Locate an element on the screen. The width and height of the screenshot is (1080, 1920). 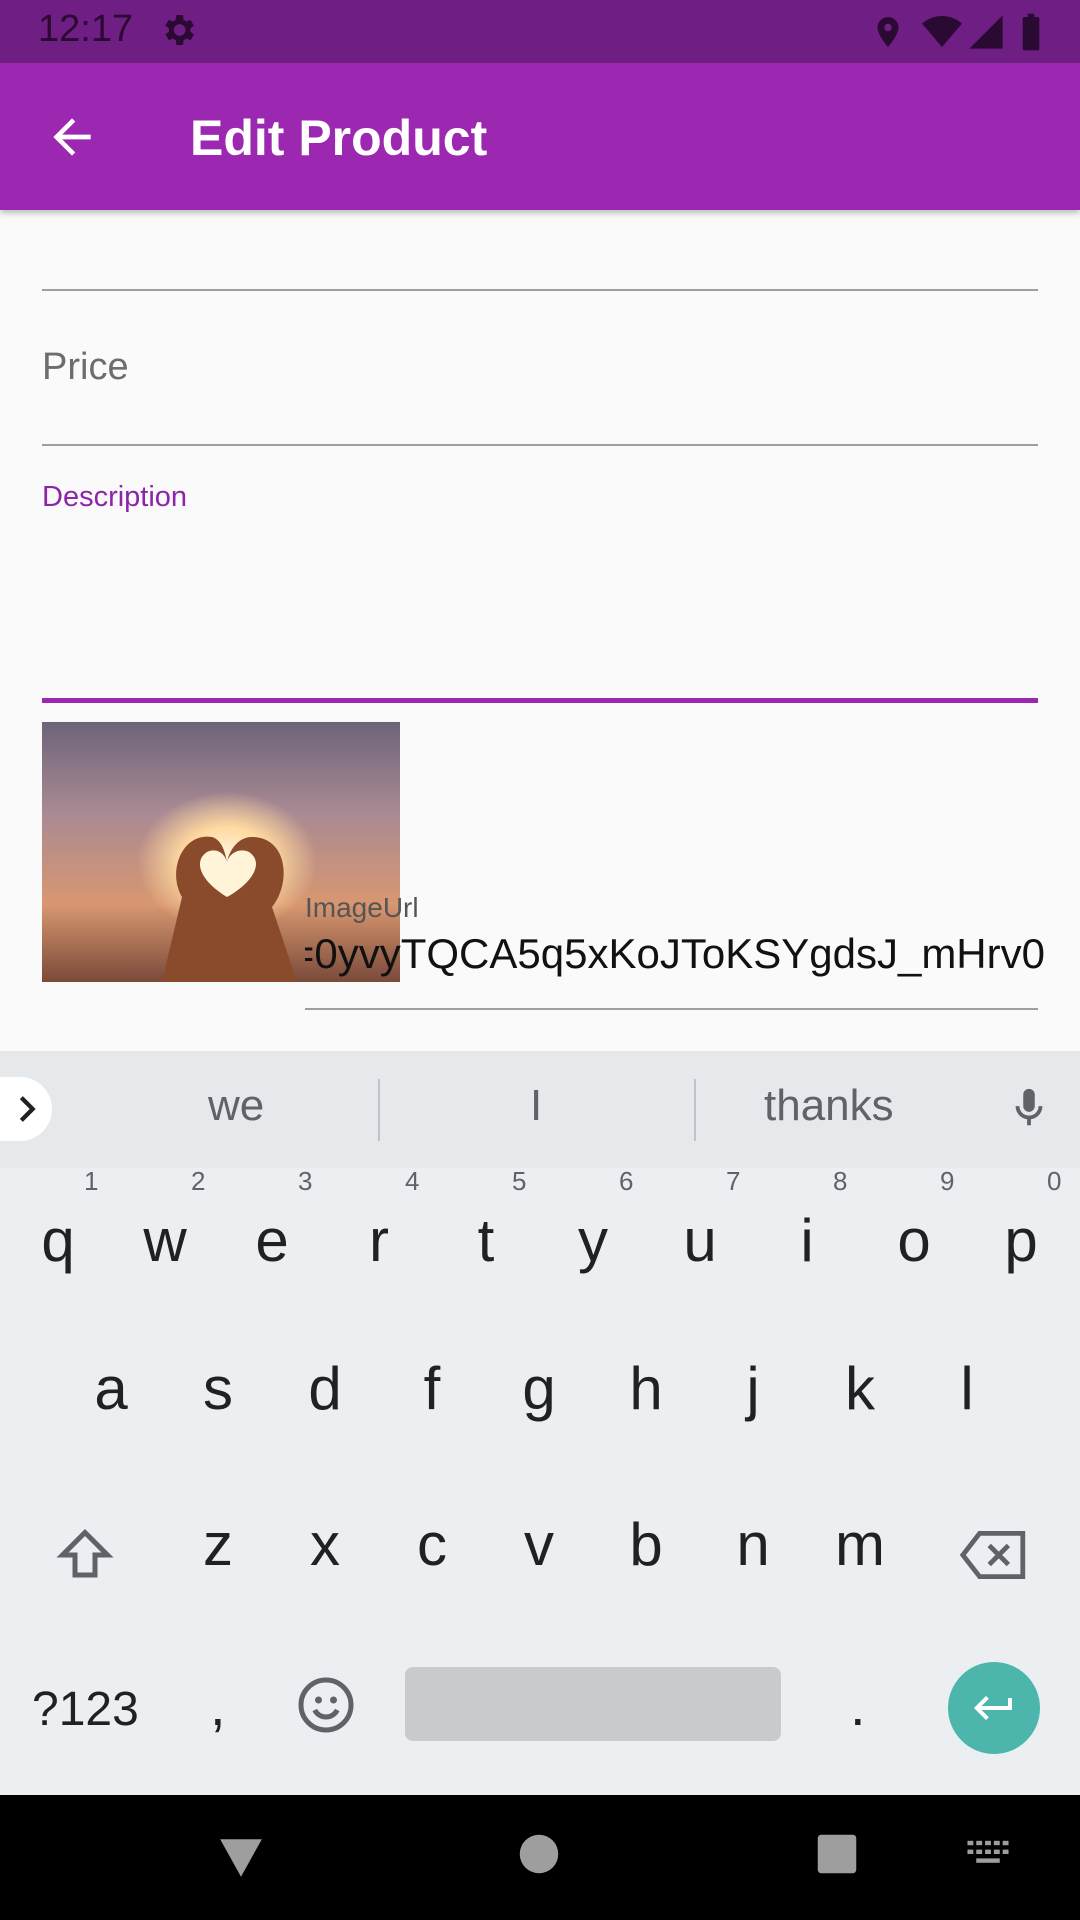
key-g: g is located at coordinates (539, 1388).